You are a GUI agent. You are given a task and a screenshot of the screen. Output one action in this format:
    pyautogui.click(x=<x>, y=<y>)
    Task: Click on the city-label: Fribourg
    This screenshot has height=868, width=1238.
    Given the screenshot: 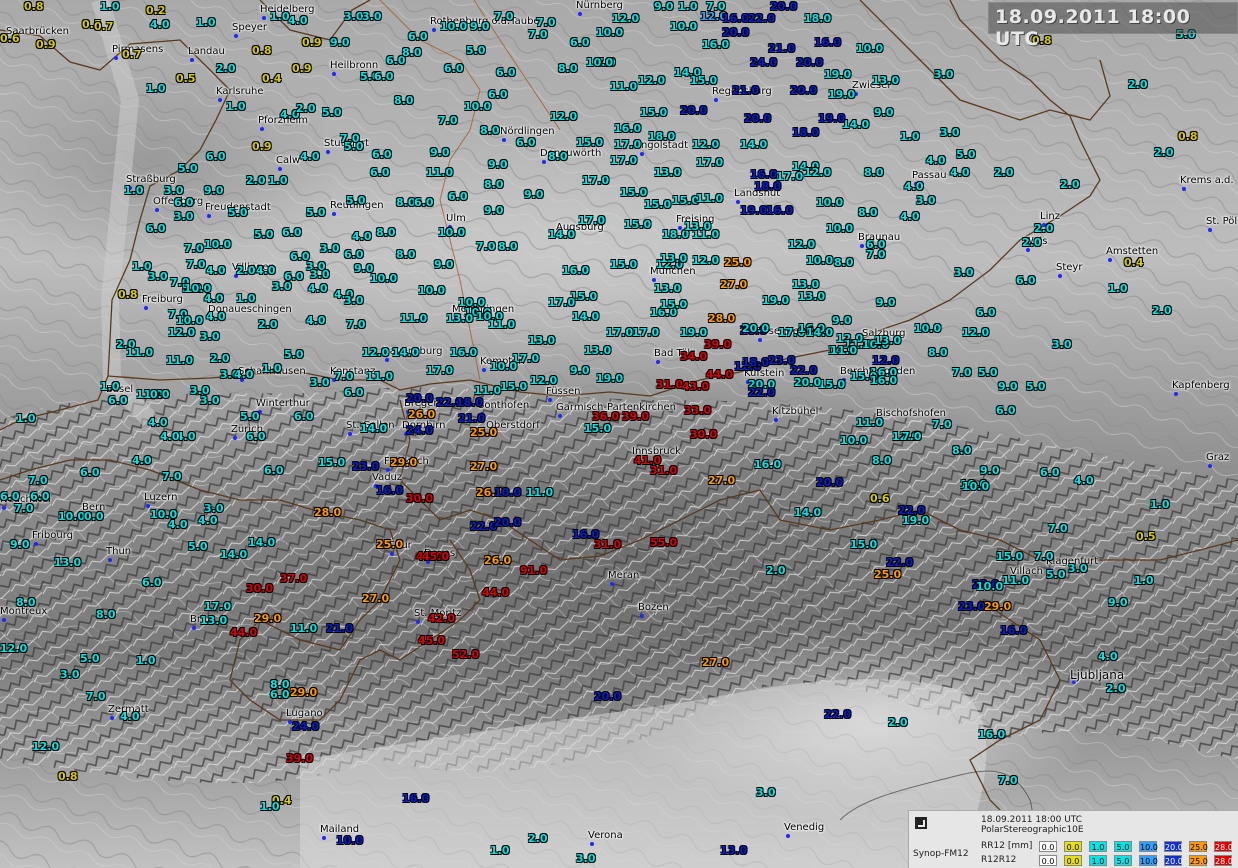 What is the action you would take?
    pyautogui.click(x=53, y=535)
    